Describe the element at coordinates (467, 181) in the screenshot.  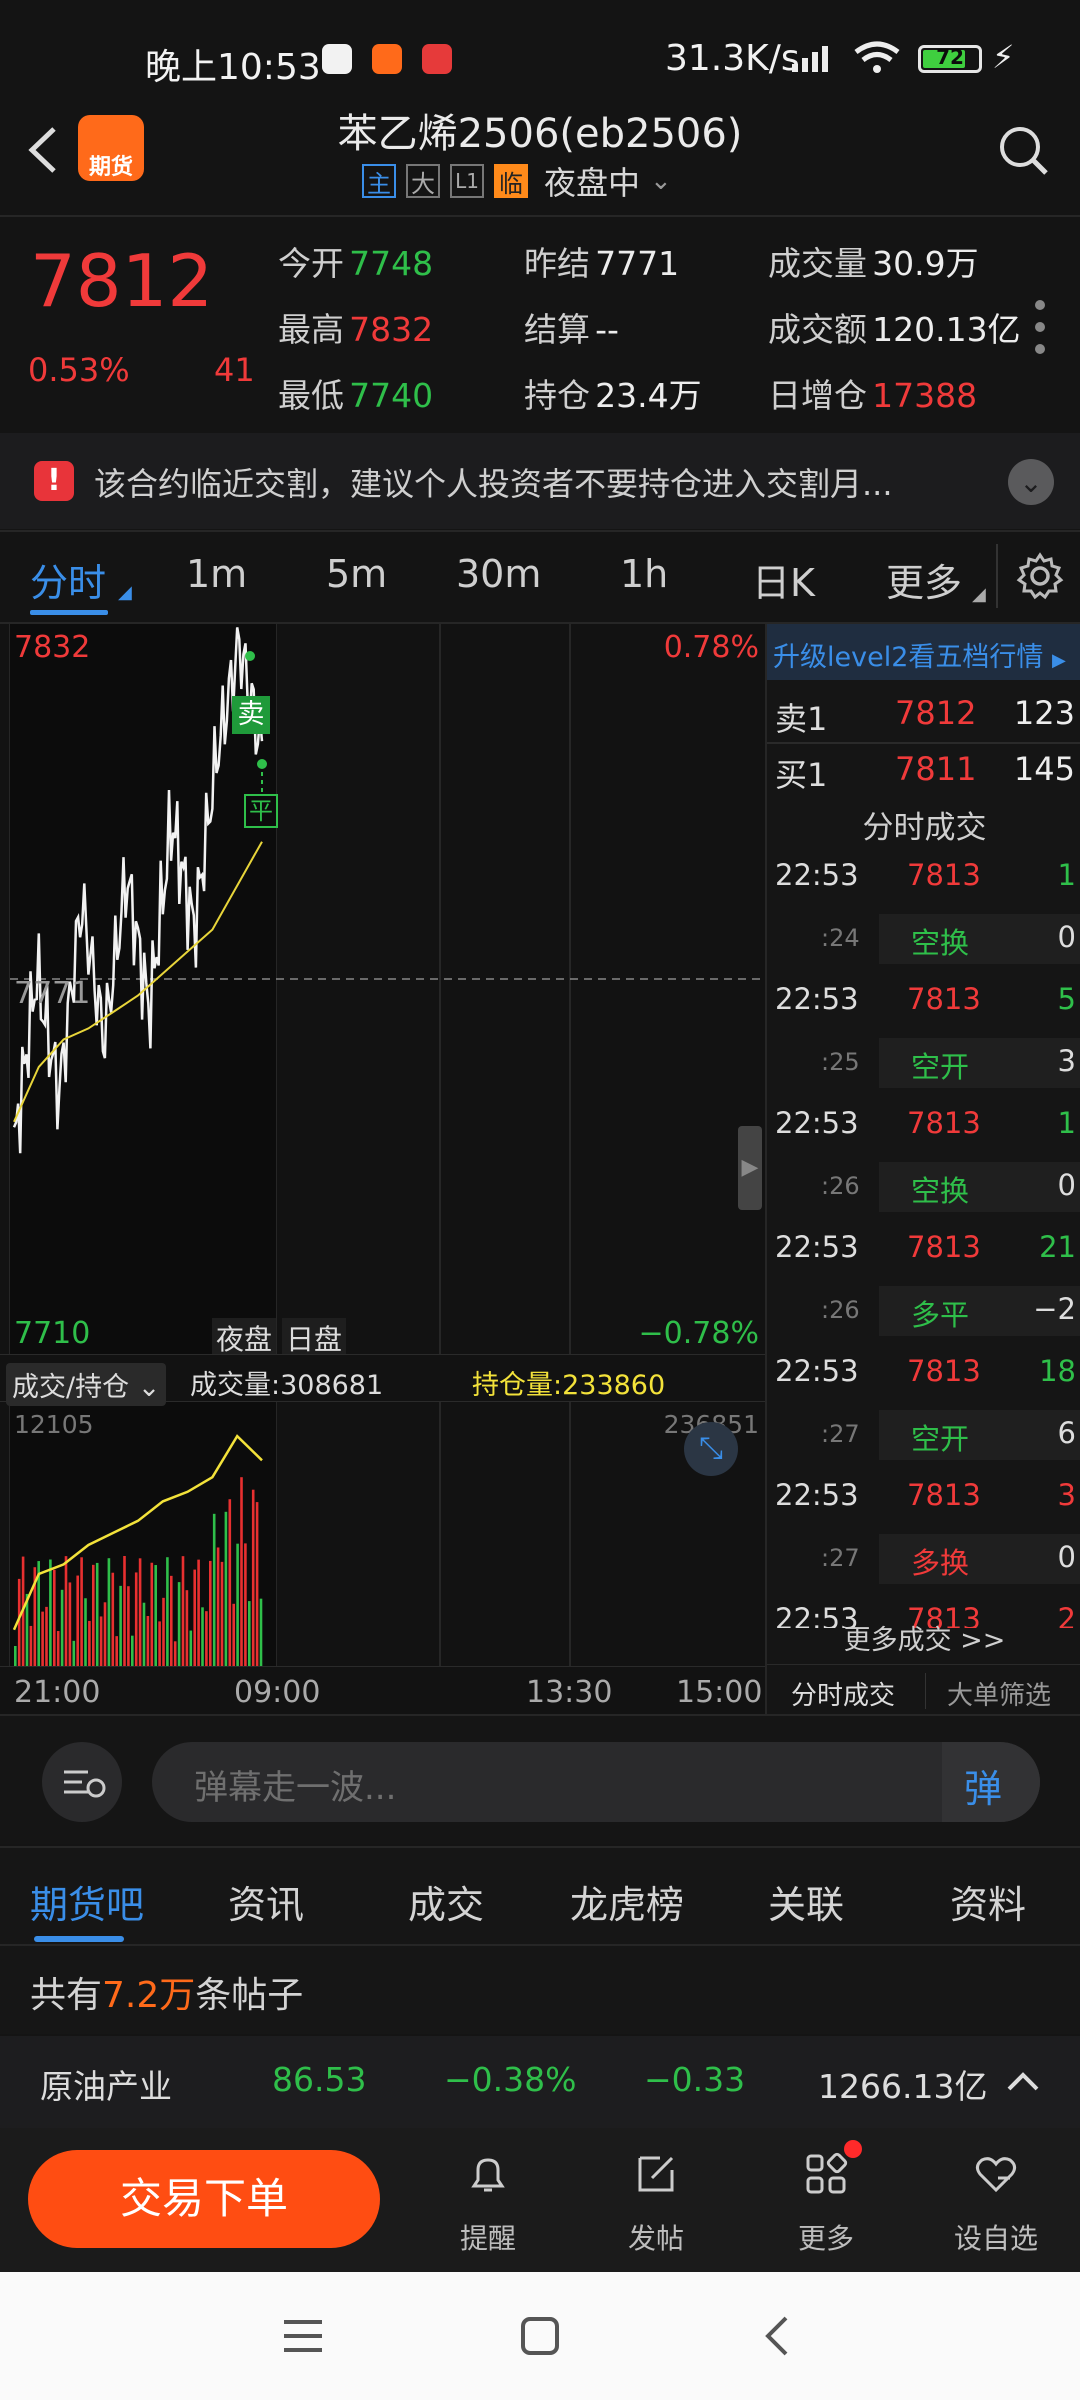
I see `tag-l1: L1` at that location.